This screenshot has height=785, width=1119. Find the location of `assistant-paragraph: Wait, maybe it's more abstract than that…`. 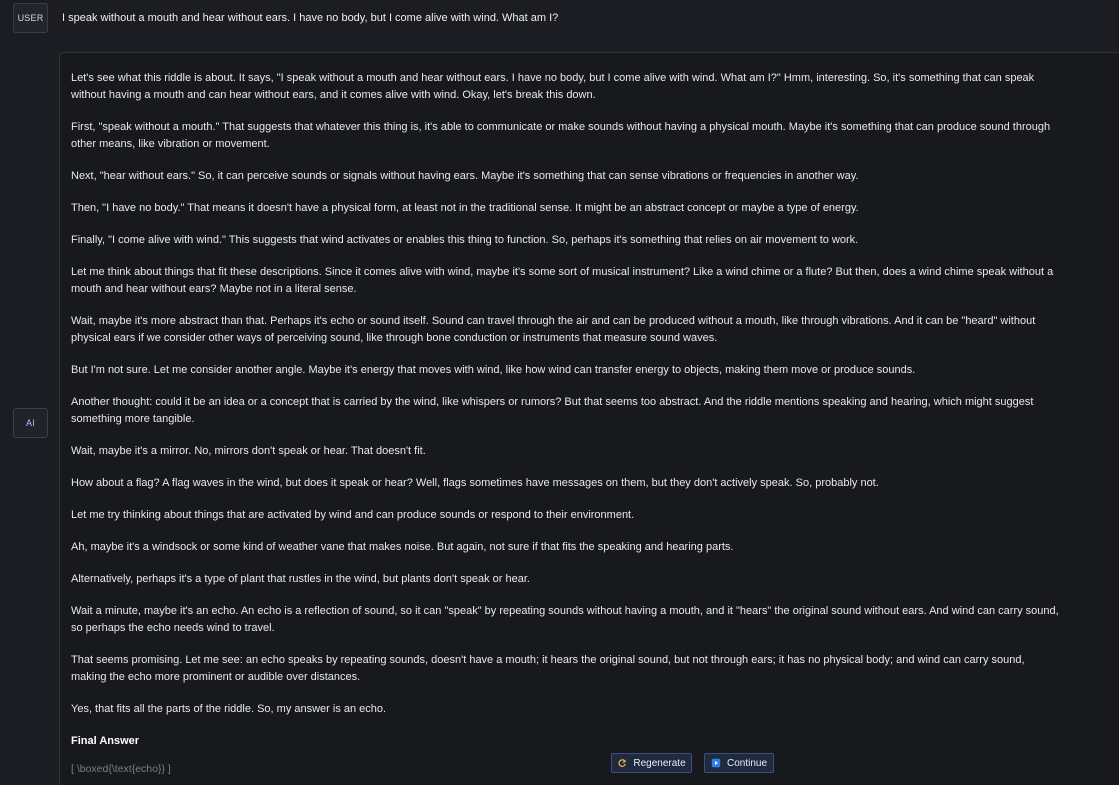

assistant-paragraph: Wait, maybe it's more abstract than that… is located at coordinates (553, 329).